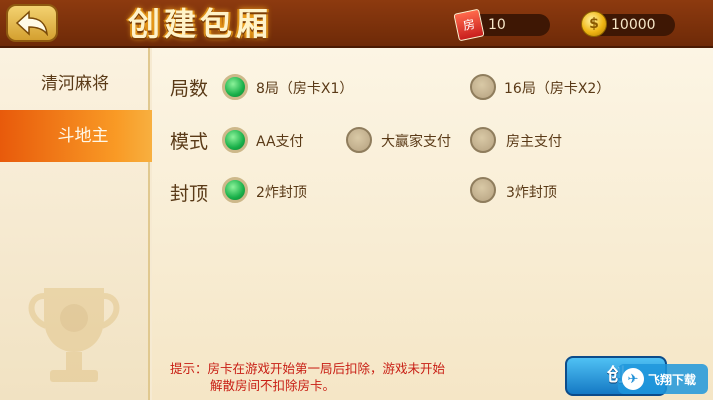 The width and height of the screenshot is (713, 400). I want to click on top-bar: 创建包厢 房 10 $ 10000, so click(356, 24).